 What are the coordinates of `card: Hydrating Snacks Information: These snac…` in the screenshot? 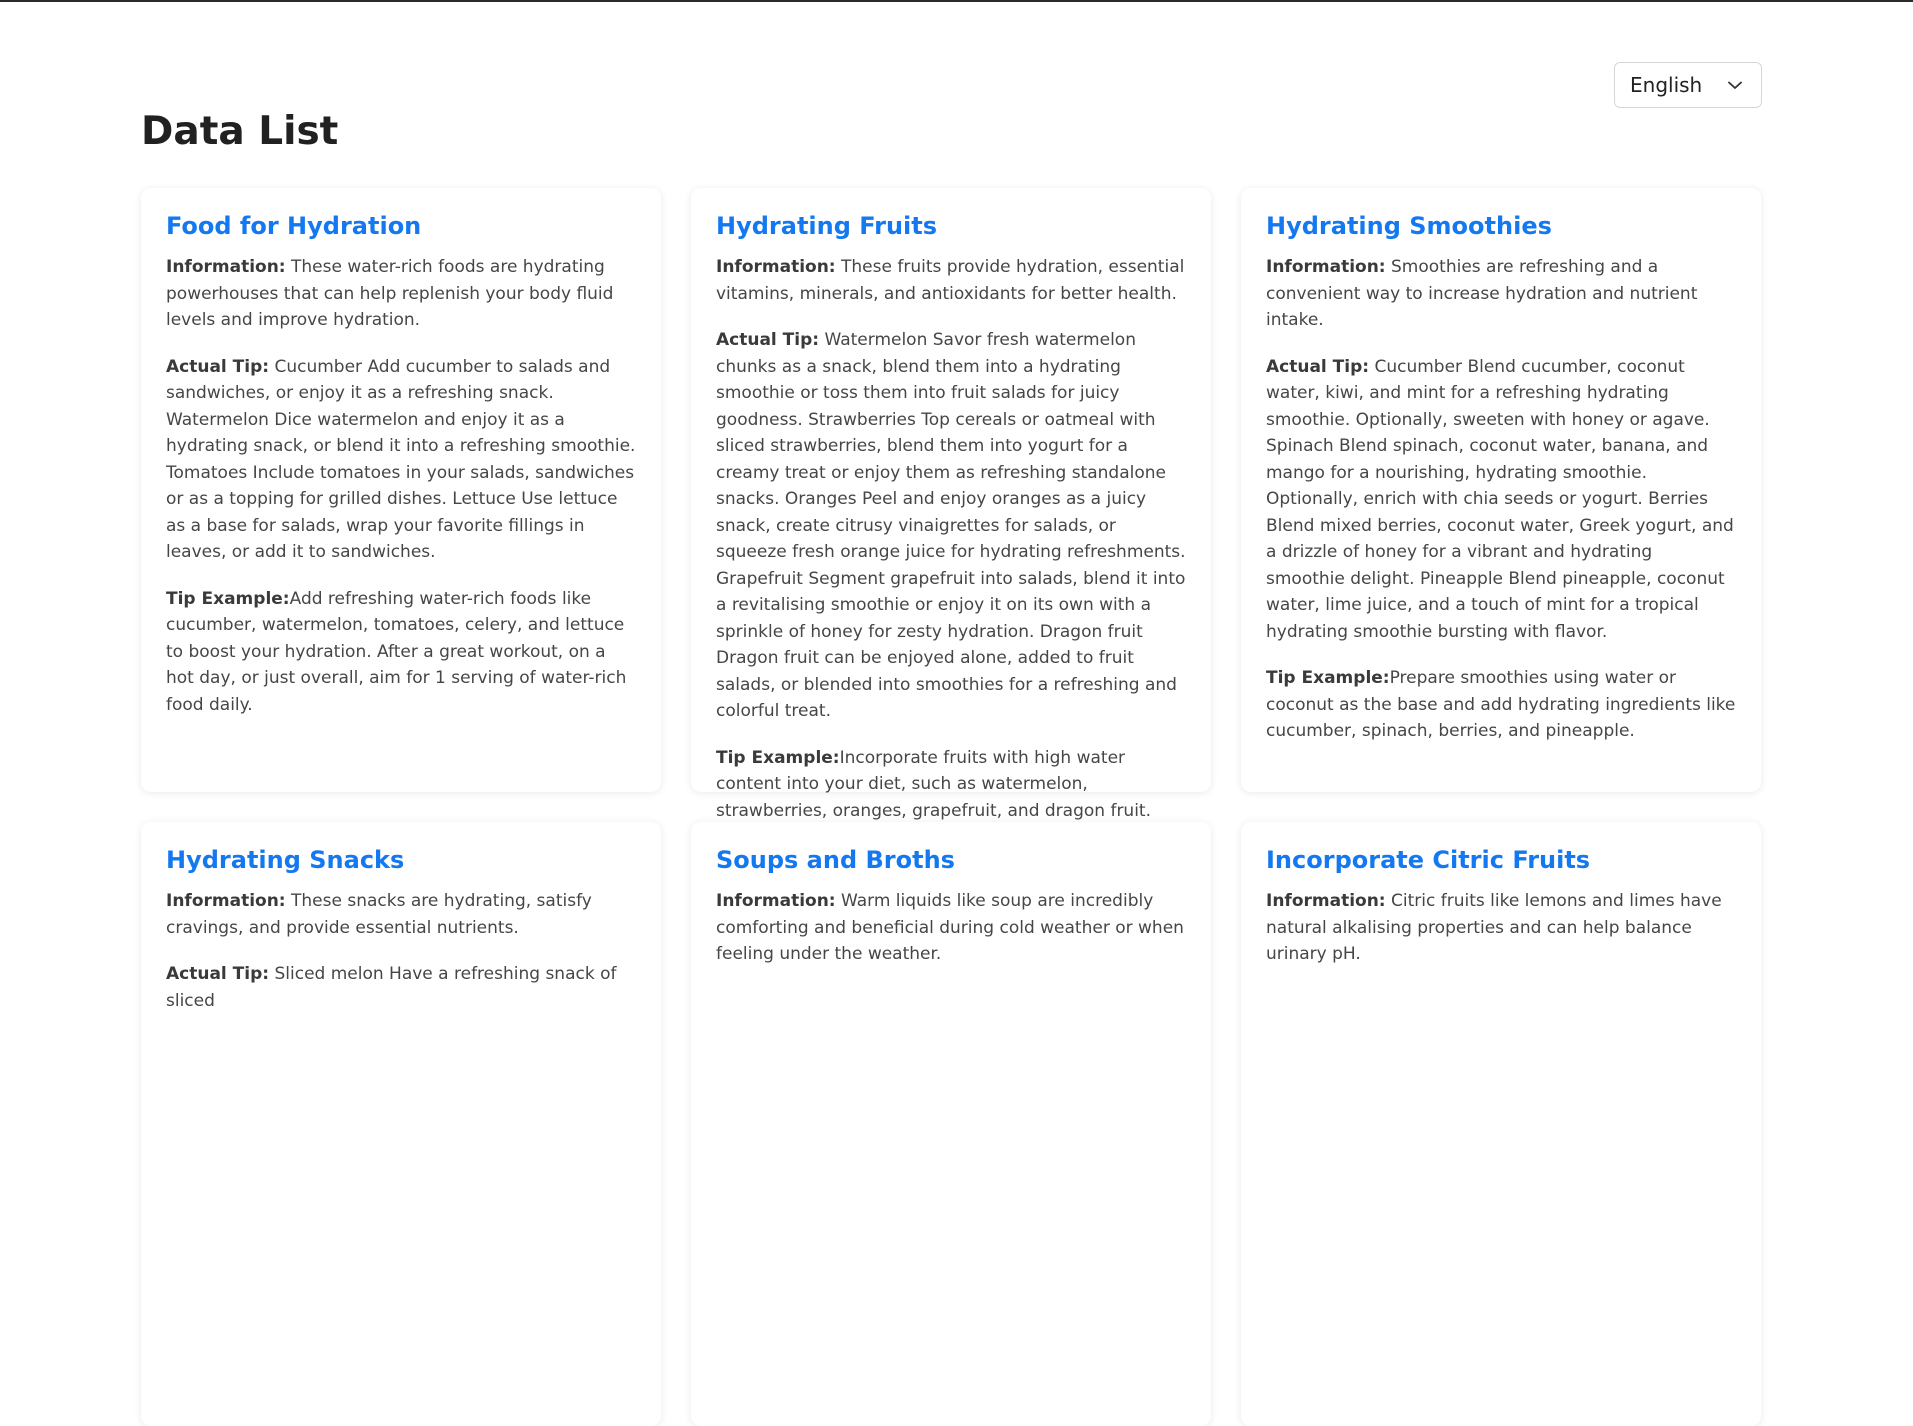 It's located at (401, 1124).